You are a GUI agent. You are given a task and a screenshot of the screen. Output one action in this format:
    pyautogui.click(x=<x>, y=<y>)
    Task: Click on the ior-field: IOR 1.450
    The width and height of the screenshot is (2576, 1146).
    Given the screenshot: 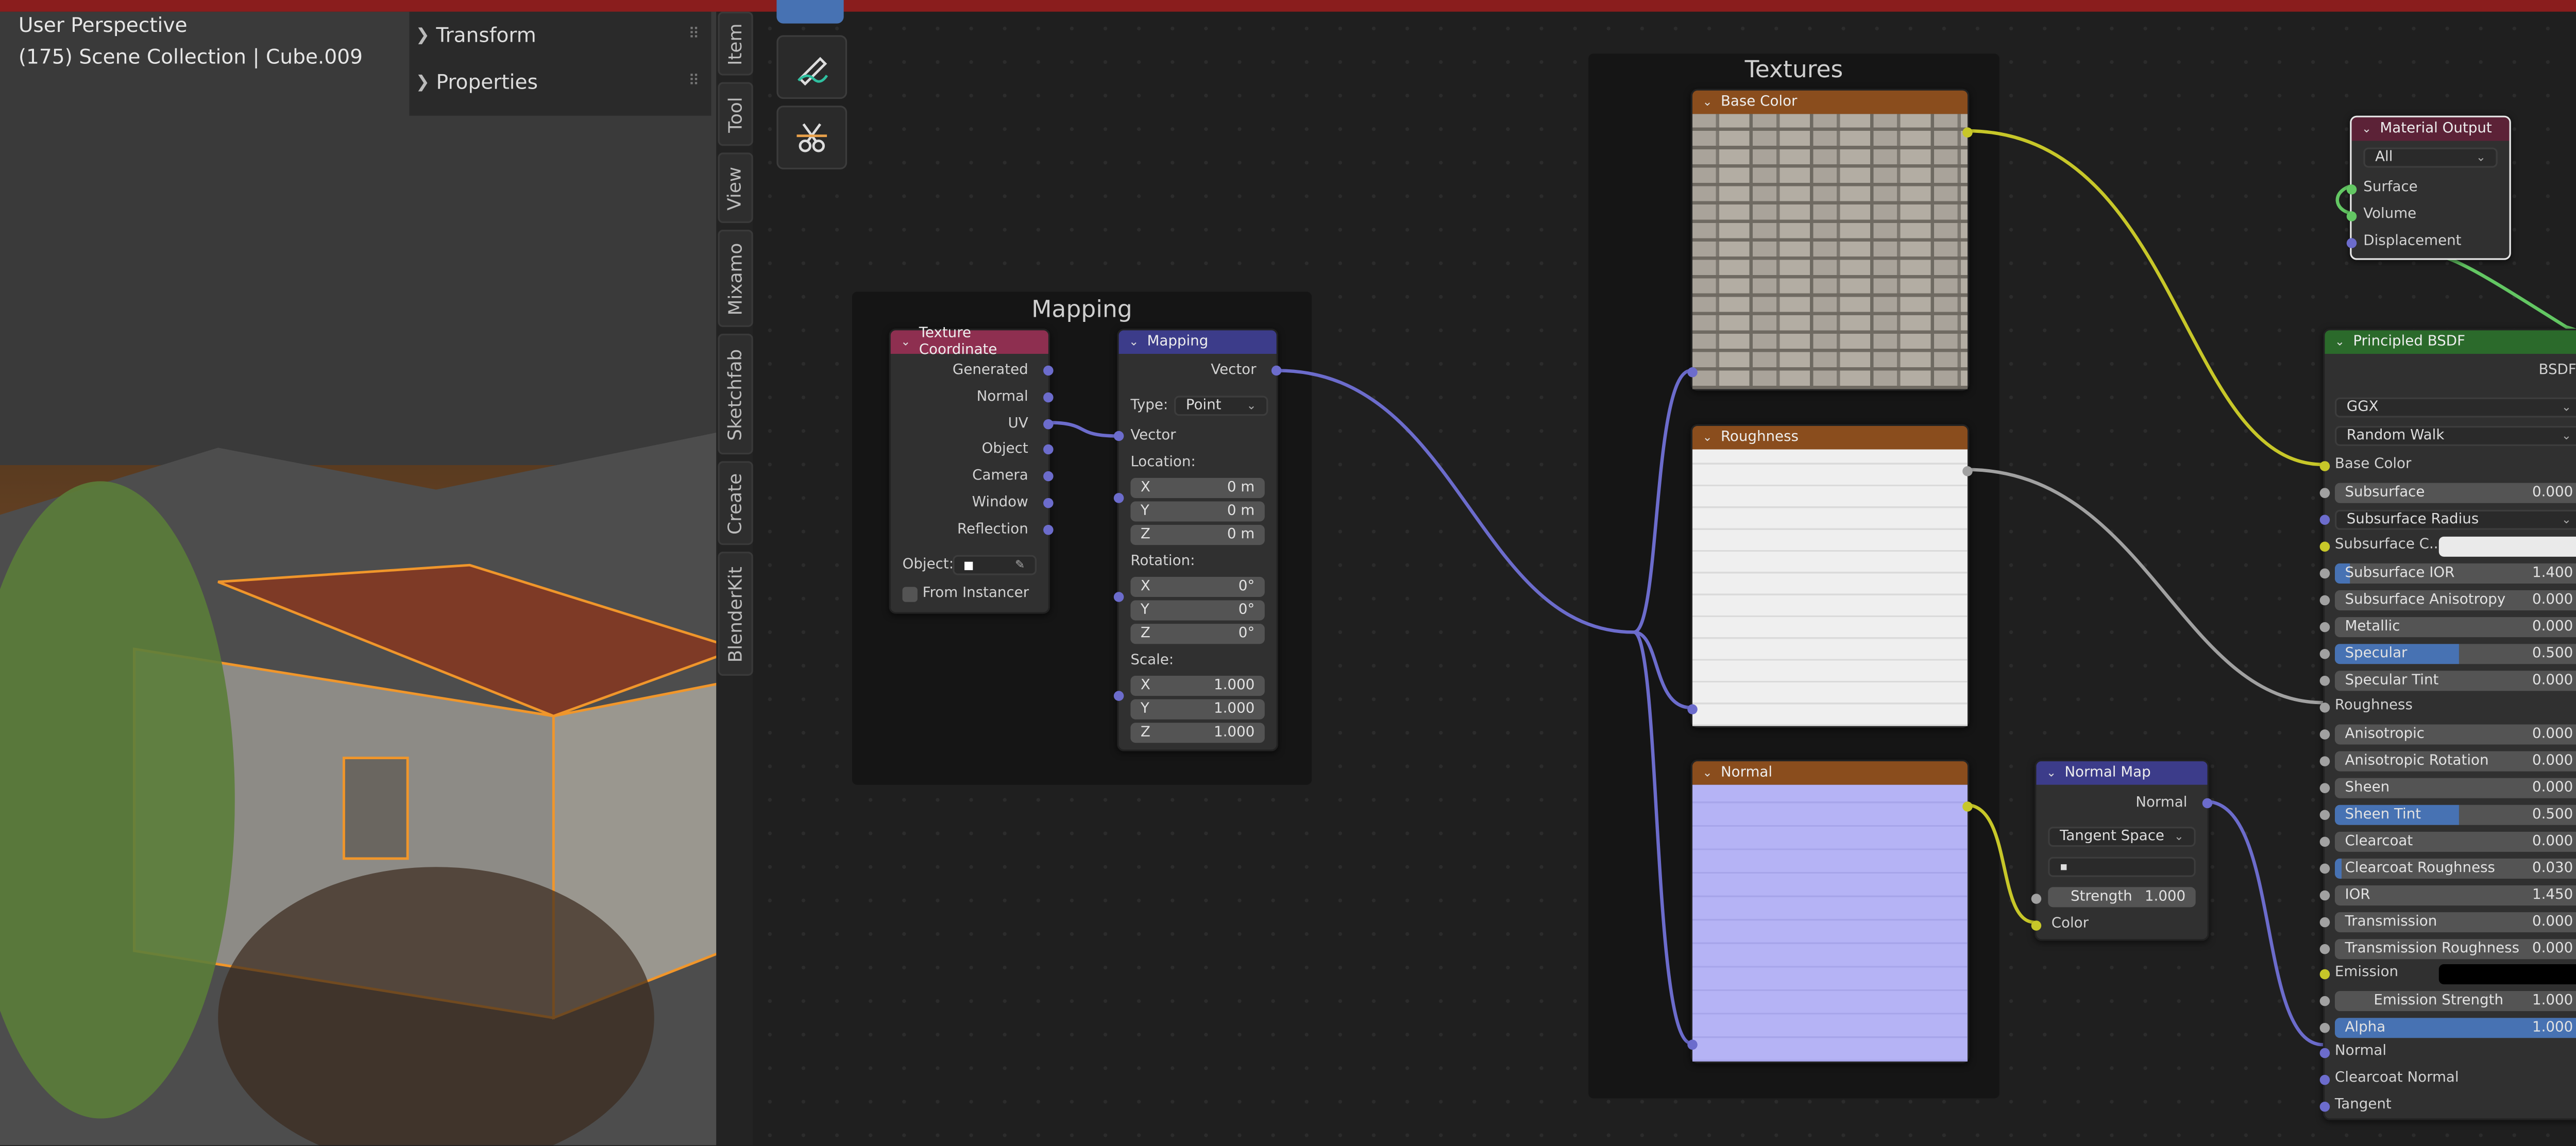 What is the action you would take?
    pyautogui.click(x=2455, y=896)
    